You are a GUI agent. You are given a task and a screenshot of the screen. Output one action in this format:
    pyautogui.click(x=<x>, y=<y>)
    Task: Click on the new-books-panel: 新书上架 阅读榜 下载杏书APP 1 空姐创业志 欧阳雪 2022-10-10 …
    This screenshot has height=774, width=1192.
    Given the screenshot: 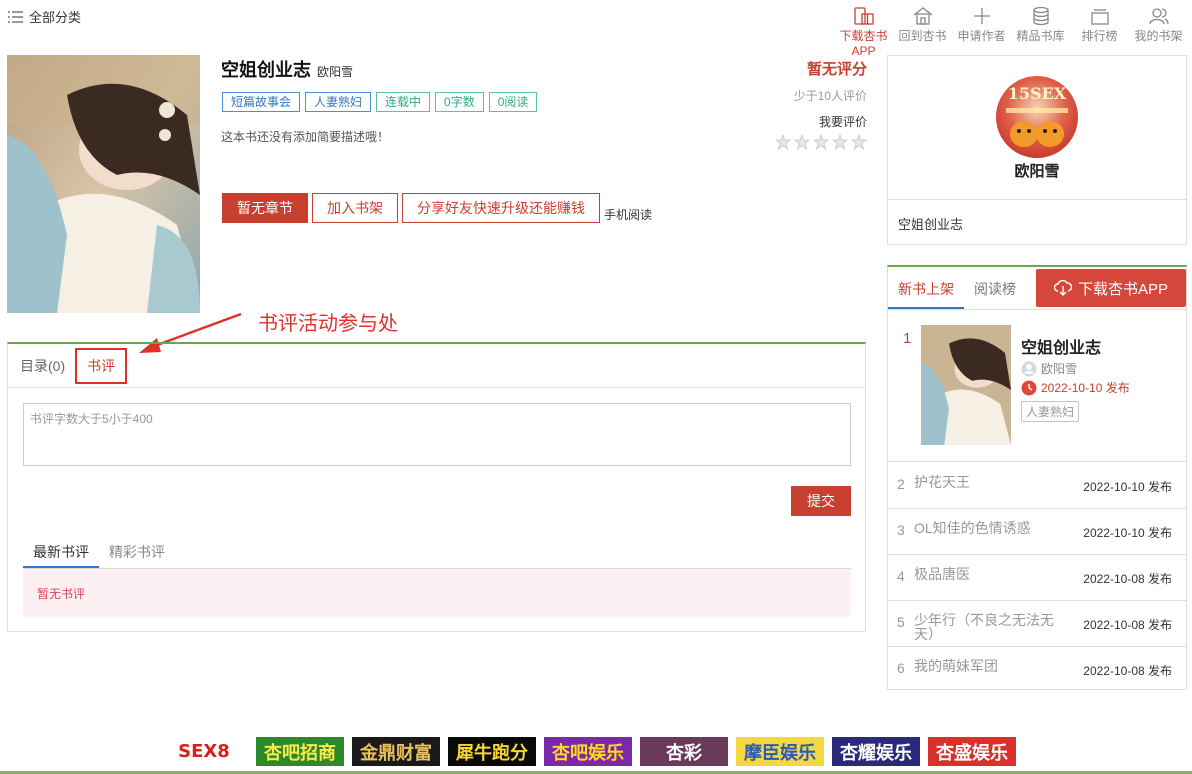 What is the action you would take?
    pyautogui.click(x=1037, y=477)
    